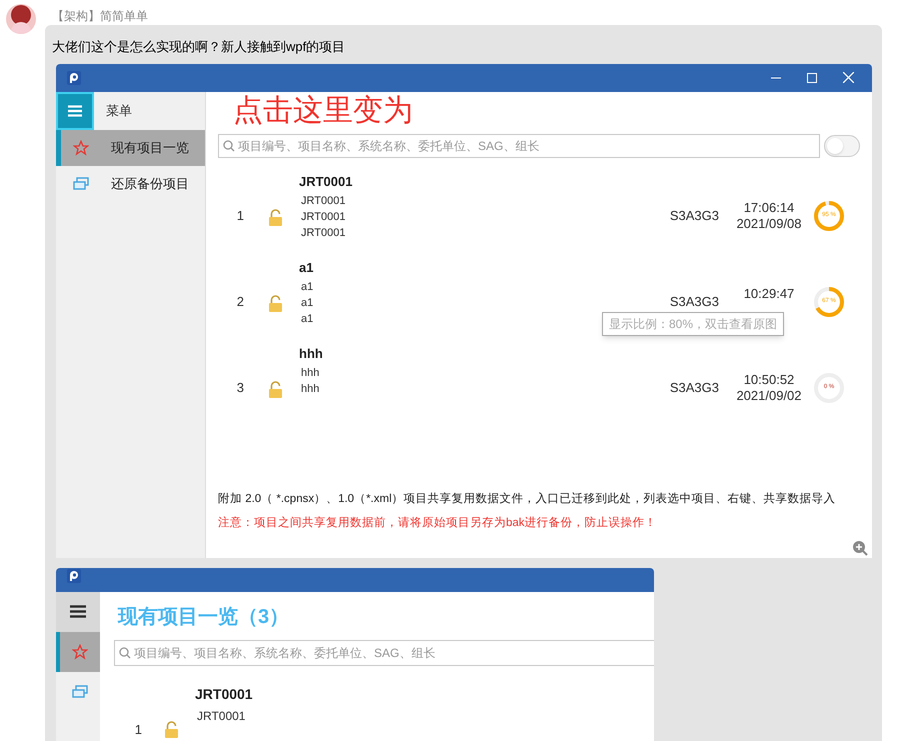 This screenshot has width=922, height=741. I want to click on toggle-switch, so click(842, 145).